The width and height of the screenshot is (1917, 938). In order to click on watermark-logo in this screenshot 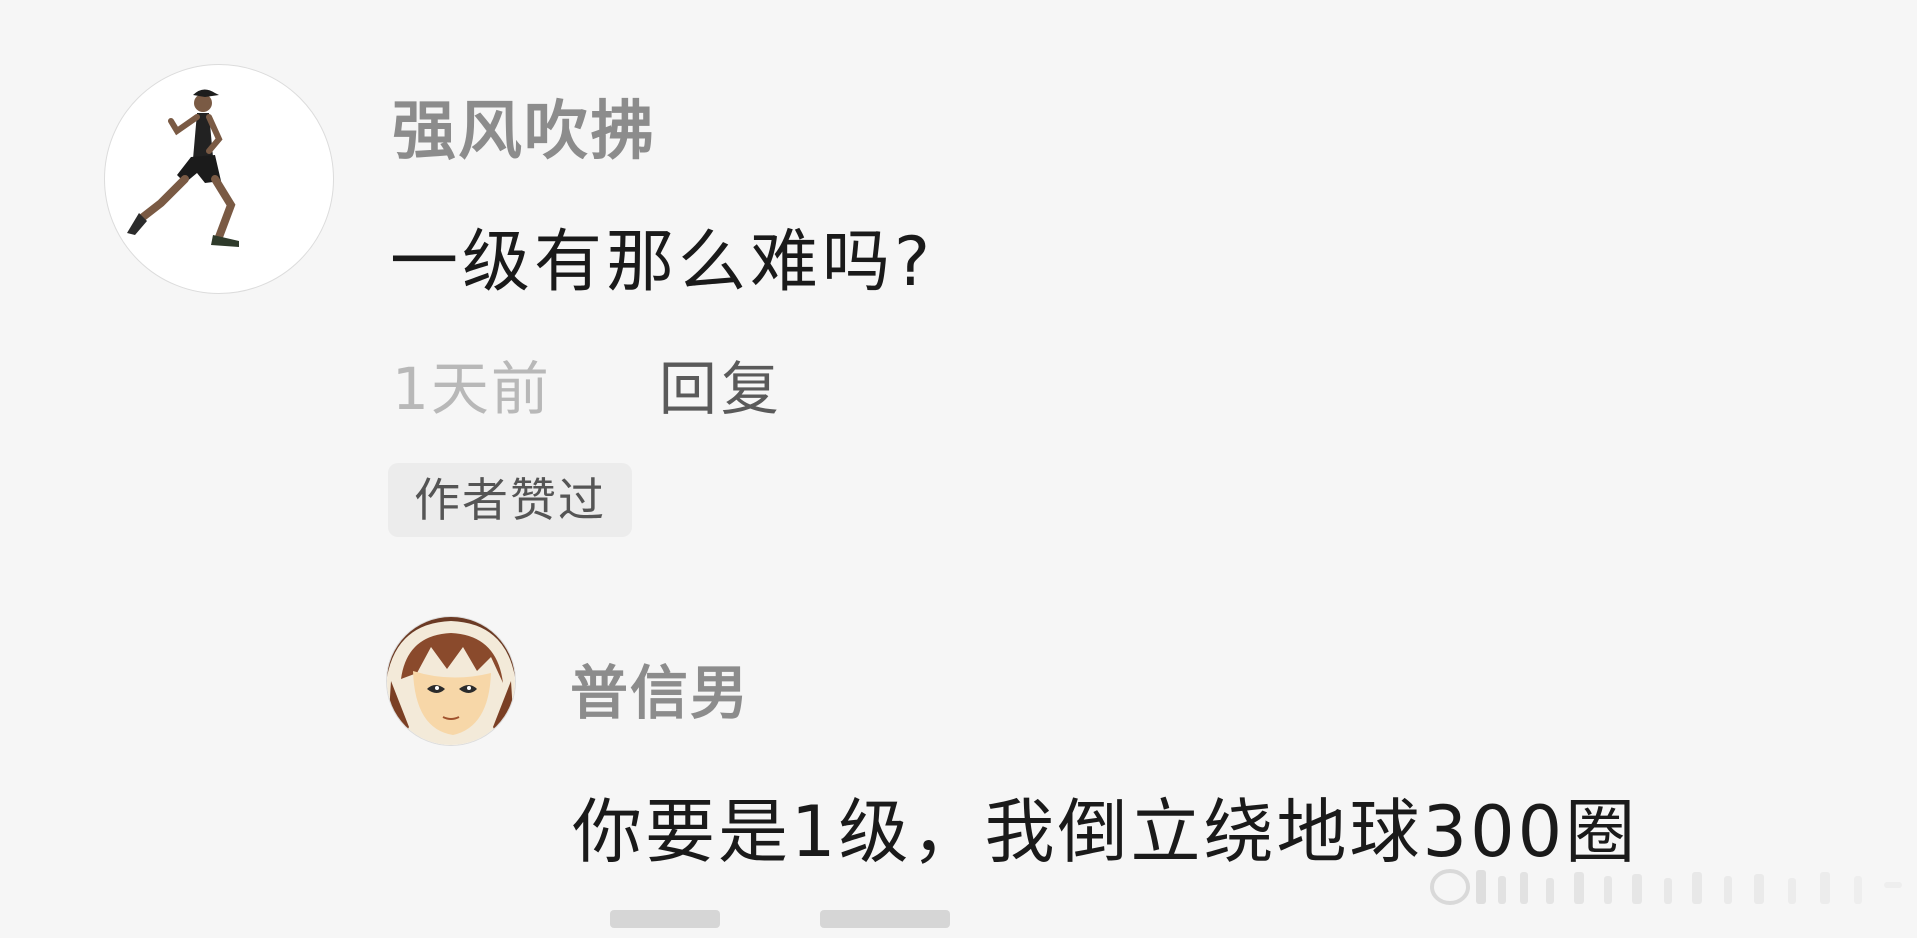, I will do `click(1667, 887)`.